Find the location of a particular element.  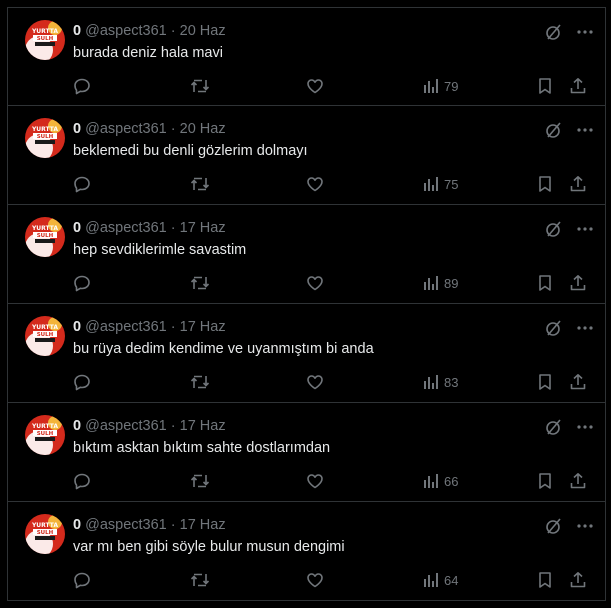

tweet-actions: 75 is located at coordinates (333, 184).